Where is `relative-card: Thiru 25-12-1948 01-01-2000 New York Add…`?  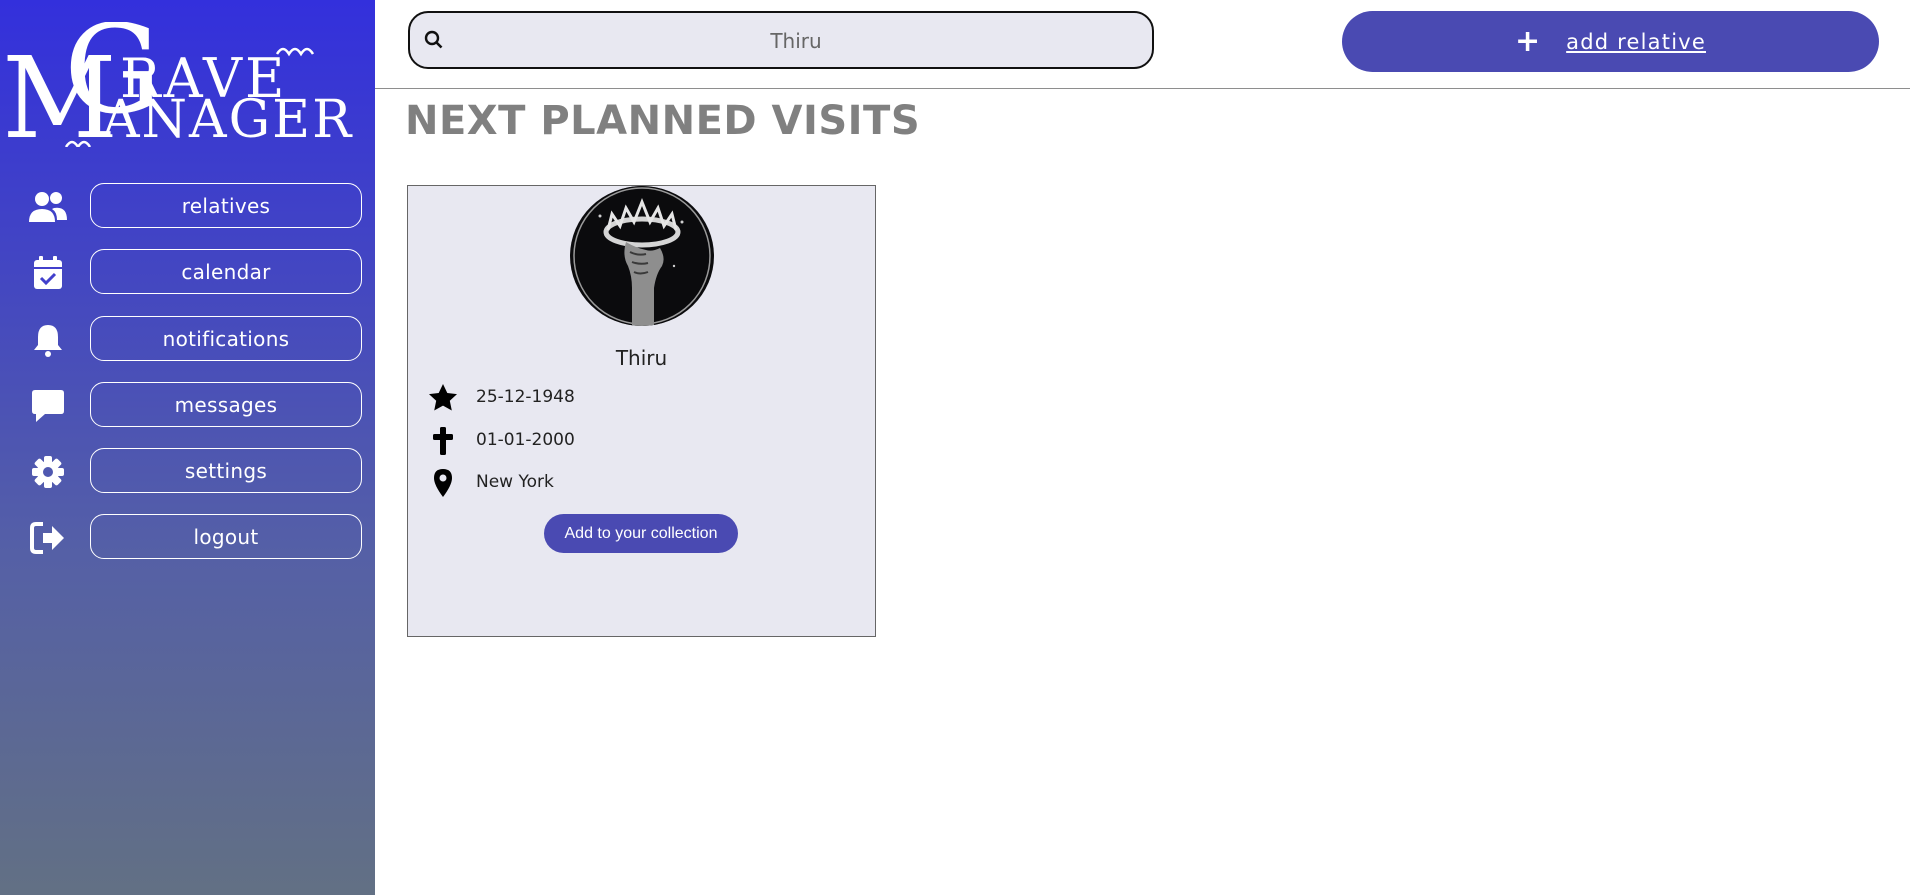
relative-card: Thiru 25-12-1948 01-01-2000 New York Add… is located at coordinates (641, 411).